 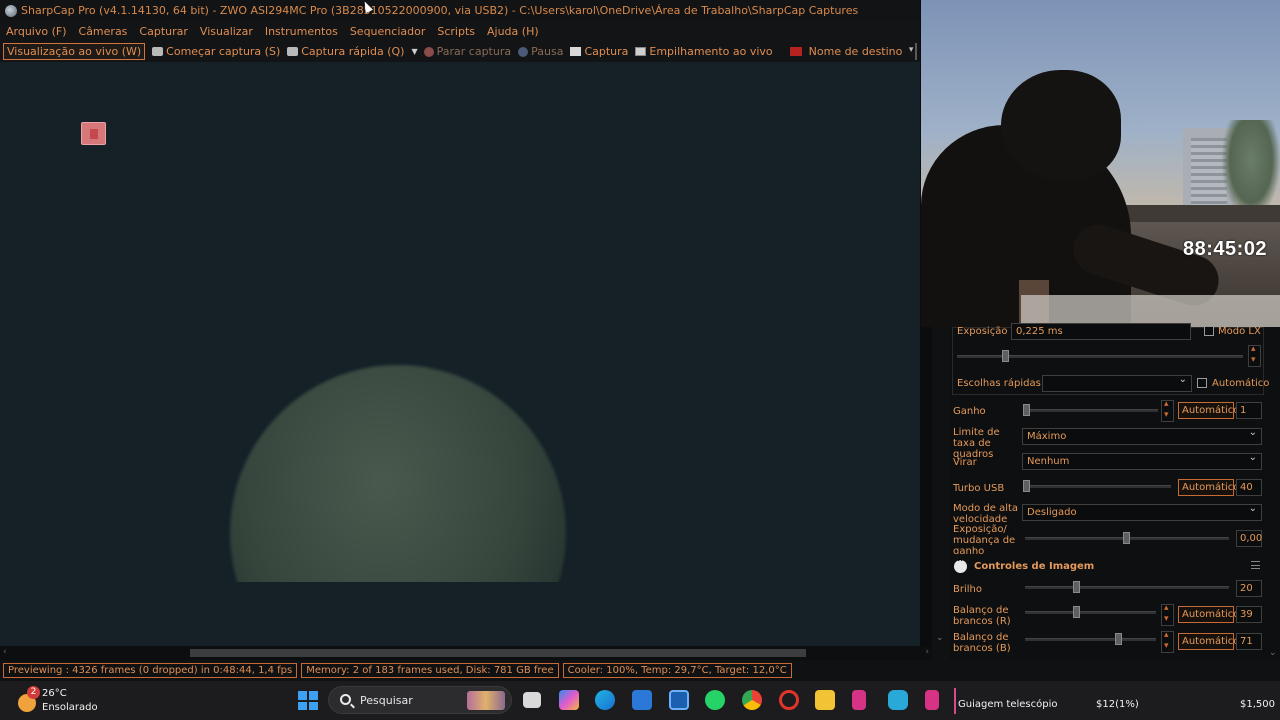 I want to click on wb-blue-slider-handle, so click(x=1118, y=639).